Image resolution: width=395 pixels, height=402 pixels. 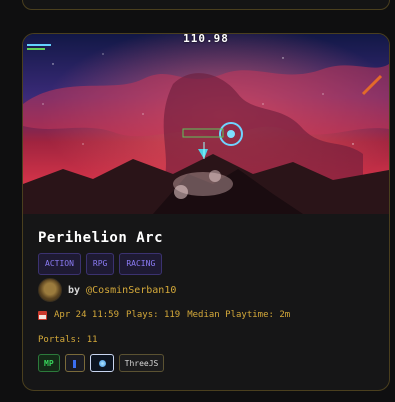 What do you see at coordinates (49, 363) in the screenshot?
I see `multiplayer-badge: MP` at bounding box center [49, 363].